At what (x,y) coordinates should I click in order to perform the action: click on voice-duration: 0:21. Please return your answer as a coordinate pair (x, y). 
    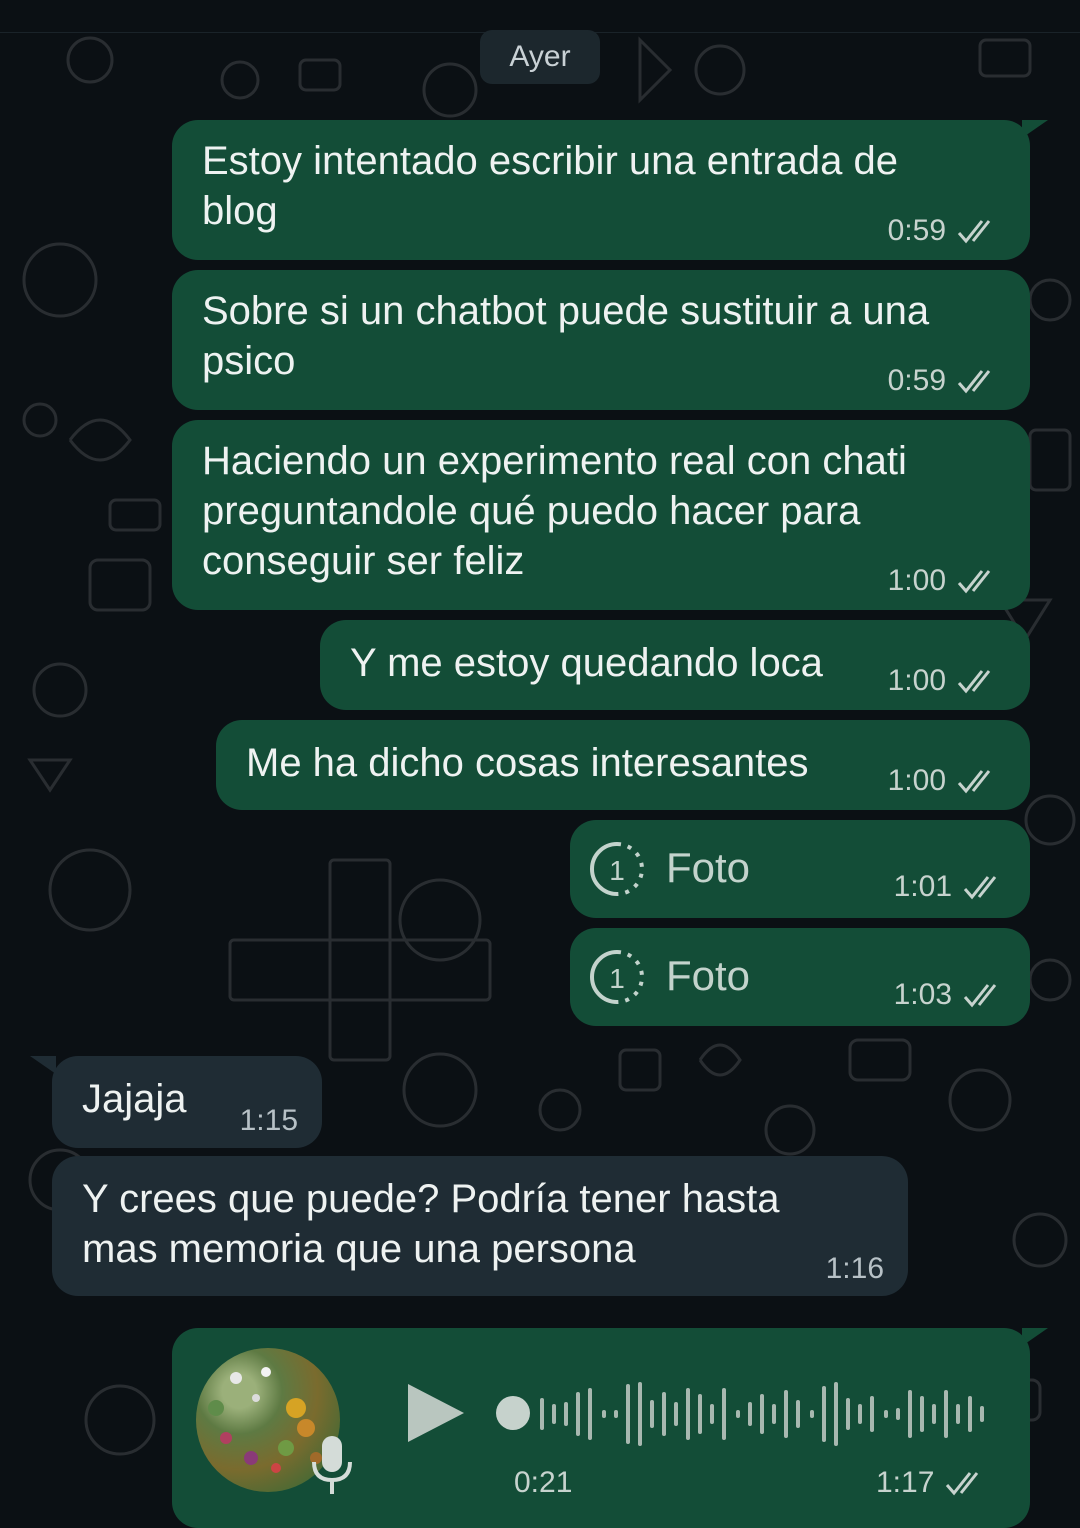
    Looking at the image, I should click on (543, 1482).